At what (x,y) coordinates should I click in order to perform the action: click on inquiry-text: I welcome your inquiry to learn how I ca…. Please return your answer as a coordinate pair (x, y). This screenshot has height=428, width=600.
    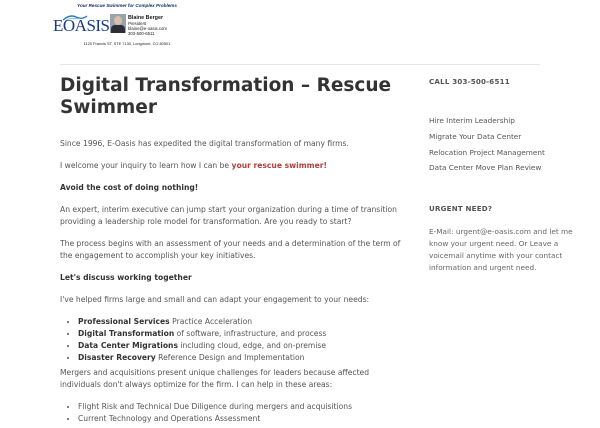
    Looking at the image, I should click on (146, 165).